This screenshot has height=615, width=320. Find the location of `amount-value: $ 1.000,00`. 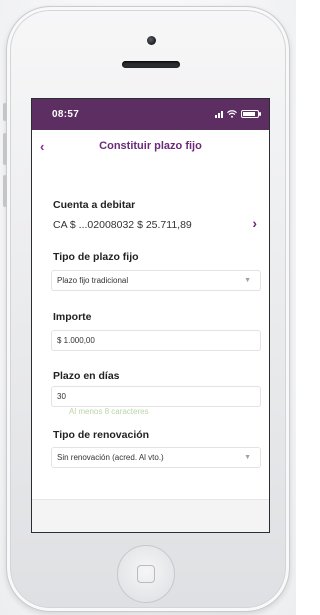

amount-value: $ 1.000,00 is located at coordinates (76, 340).